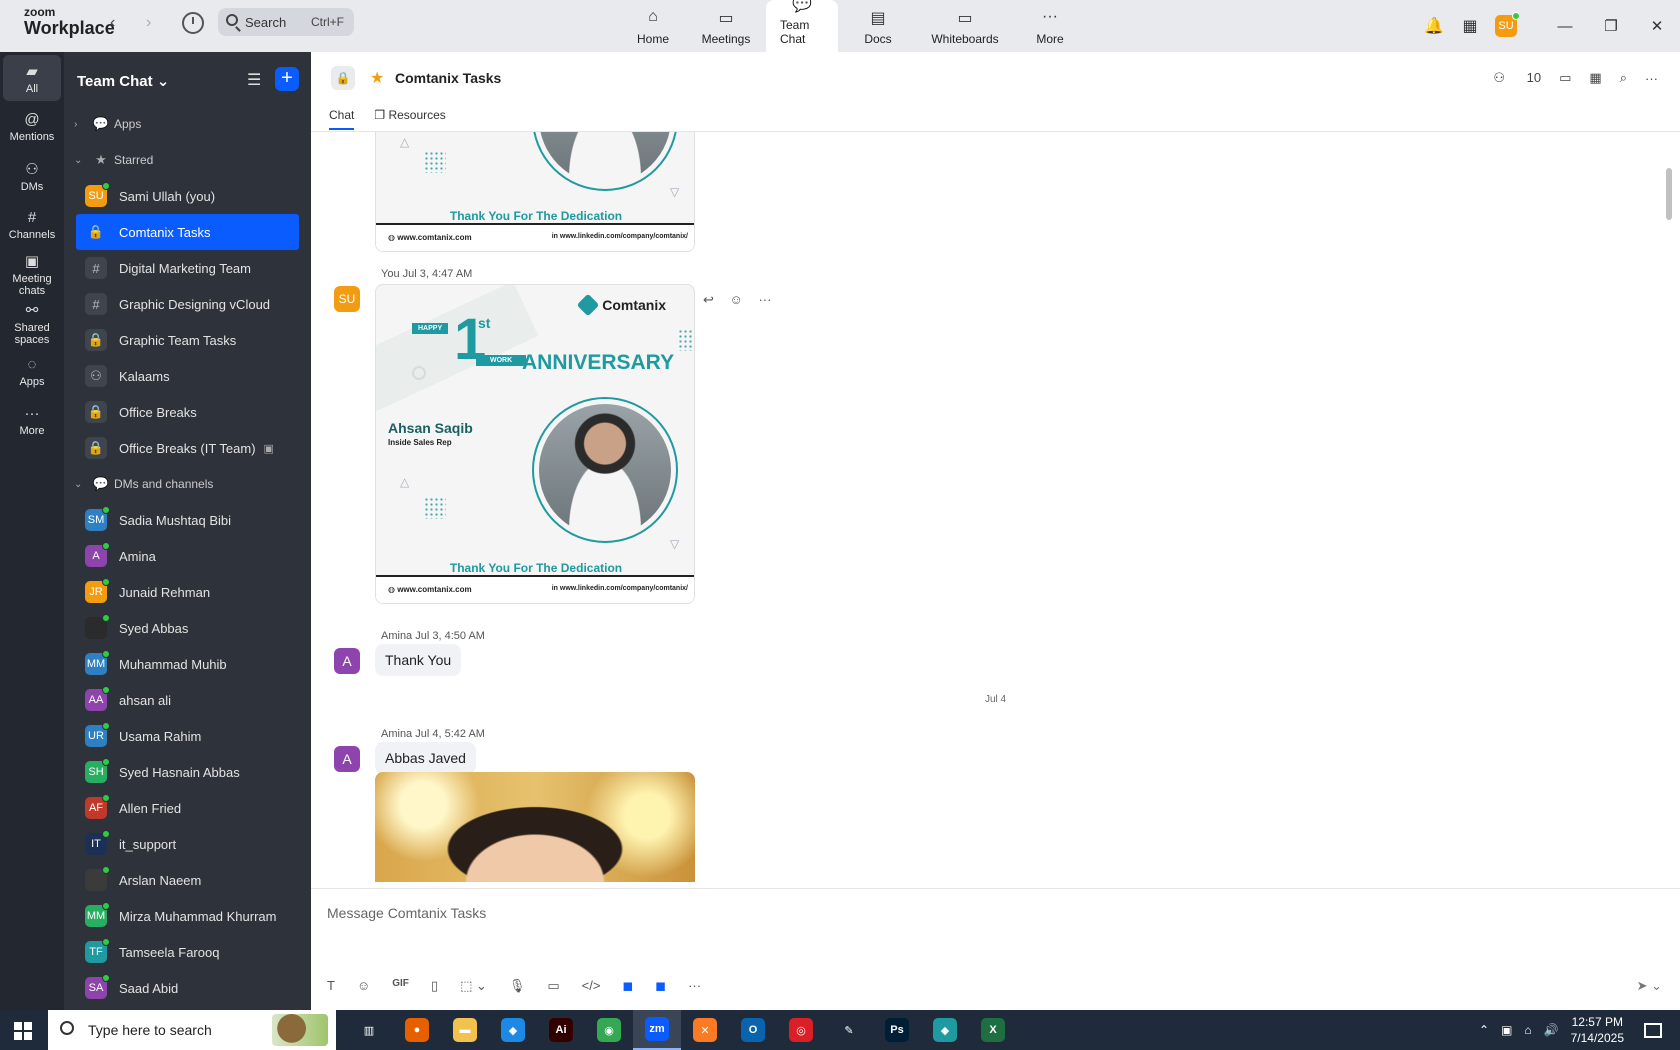  Describe the element at coordinates (653, 26) in the screenshot. I see `tab-home: ⌂ Home` at that location.